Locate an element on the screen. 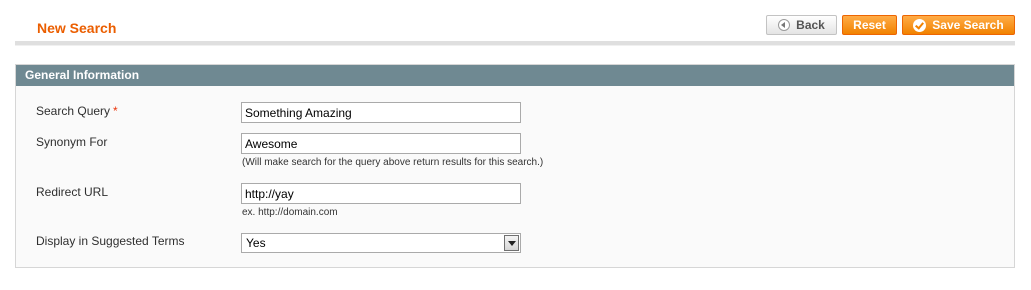 The height and width of the screenshot is (290, 1031). redirect-url-note: ex. http://domain.com is located at coordinates (290, 212).